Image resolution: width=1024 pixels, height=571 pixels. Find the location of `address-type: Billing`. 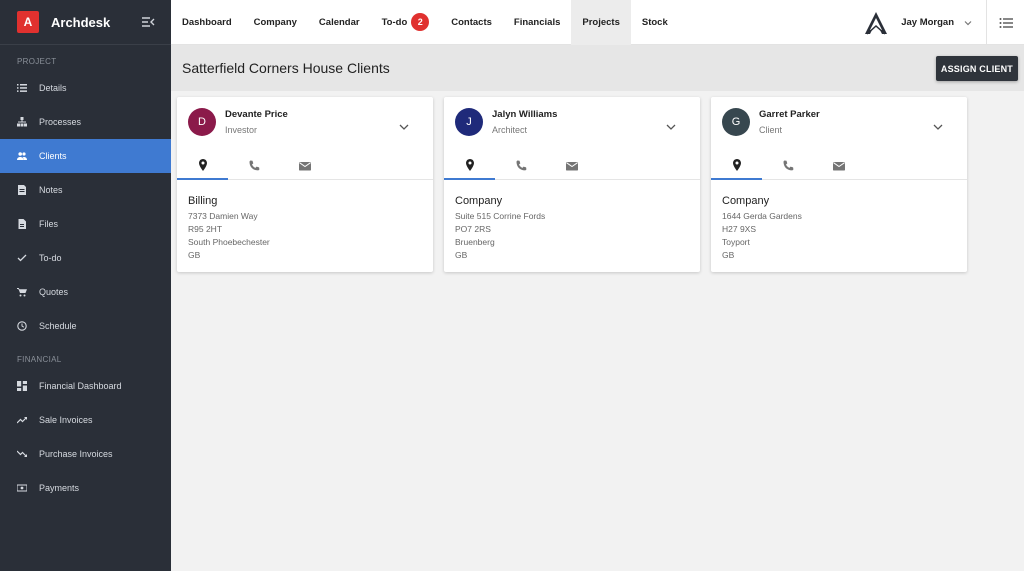

address-type: Billing is located at coordinates (203, 201).